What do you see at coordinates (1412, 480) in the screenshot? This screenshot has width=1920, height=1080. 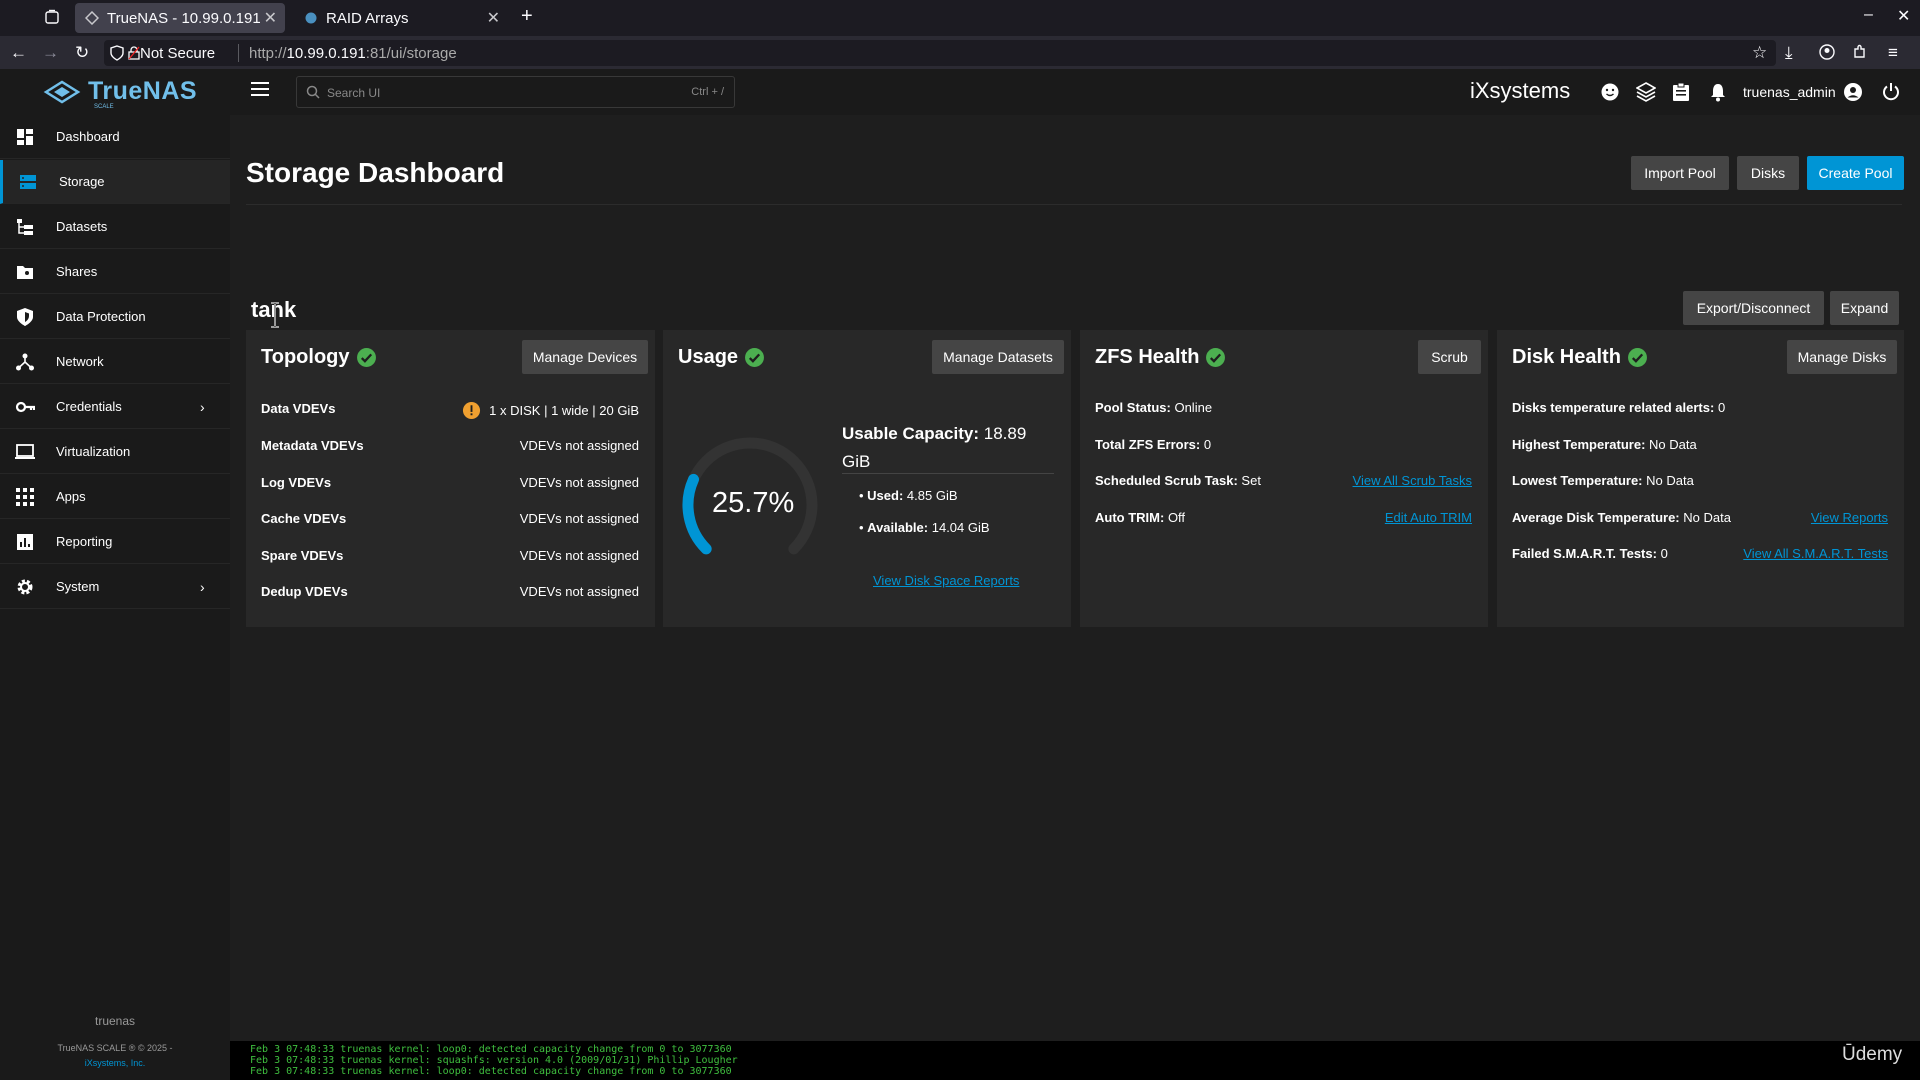 I see `view-all-scrub-tasks-link: View All Scrub Tasks` at bounding box center [1412, 480].